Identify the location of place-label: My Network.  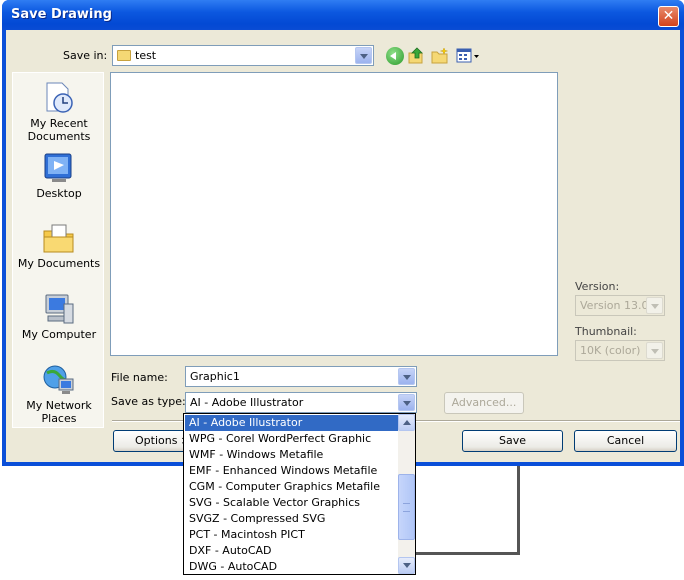
(59, 405).